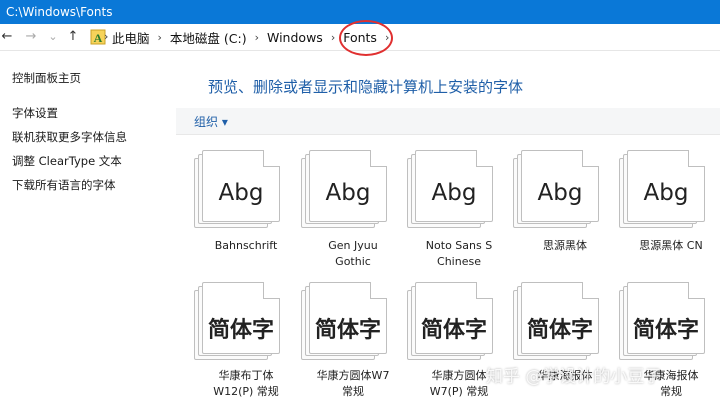 This screenshot has width=720, height=405. What do you see at coordinates (208, 37) in the screenshot?
I see `breadcrumb-local-disk: 本地磁盘 (C:)` at bounding box center [208, 37].